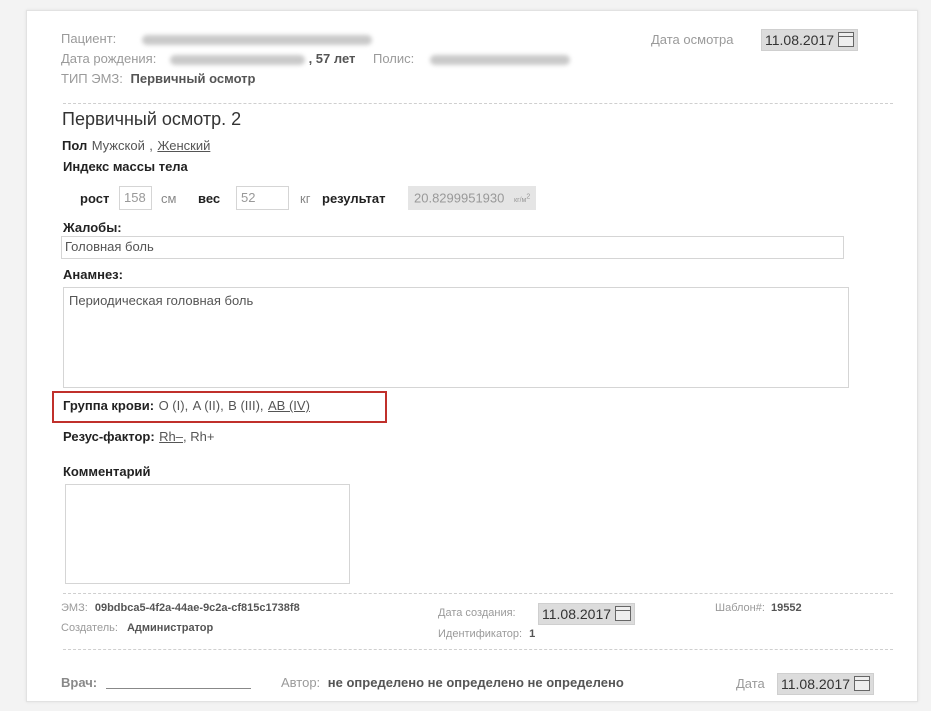  What do you see at coordinates (577, 614) in the screenshot?
I see `created-date-value: 11.08.2017` at bounding box center [577, 614].